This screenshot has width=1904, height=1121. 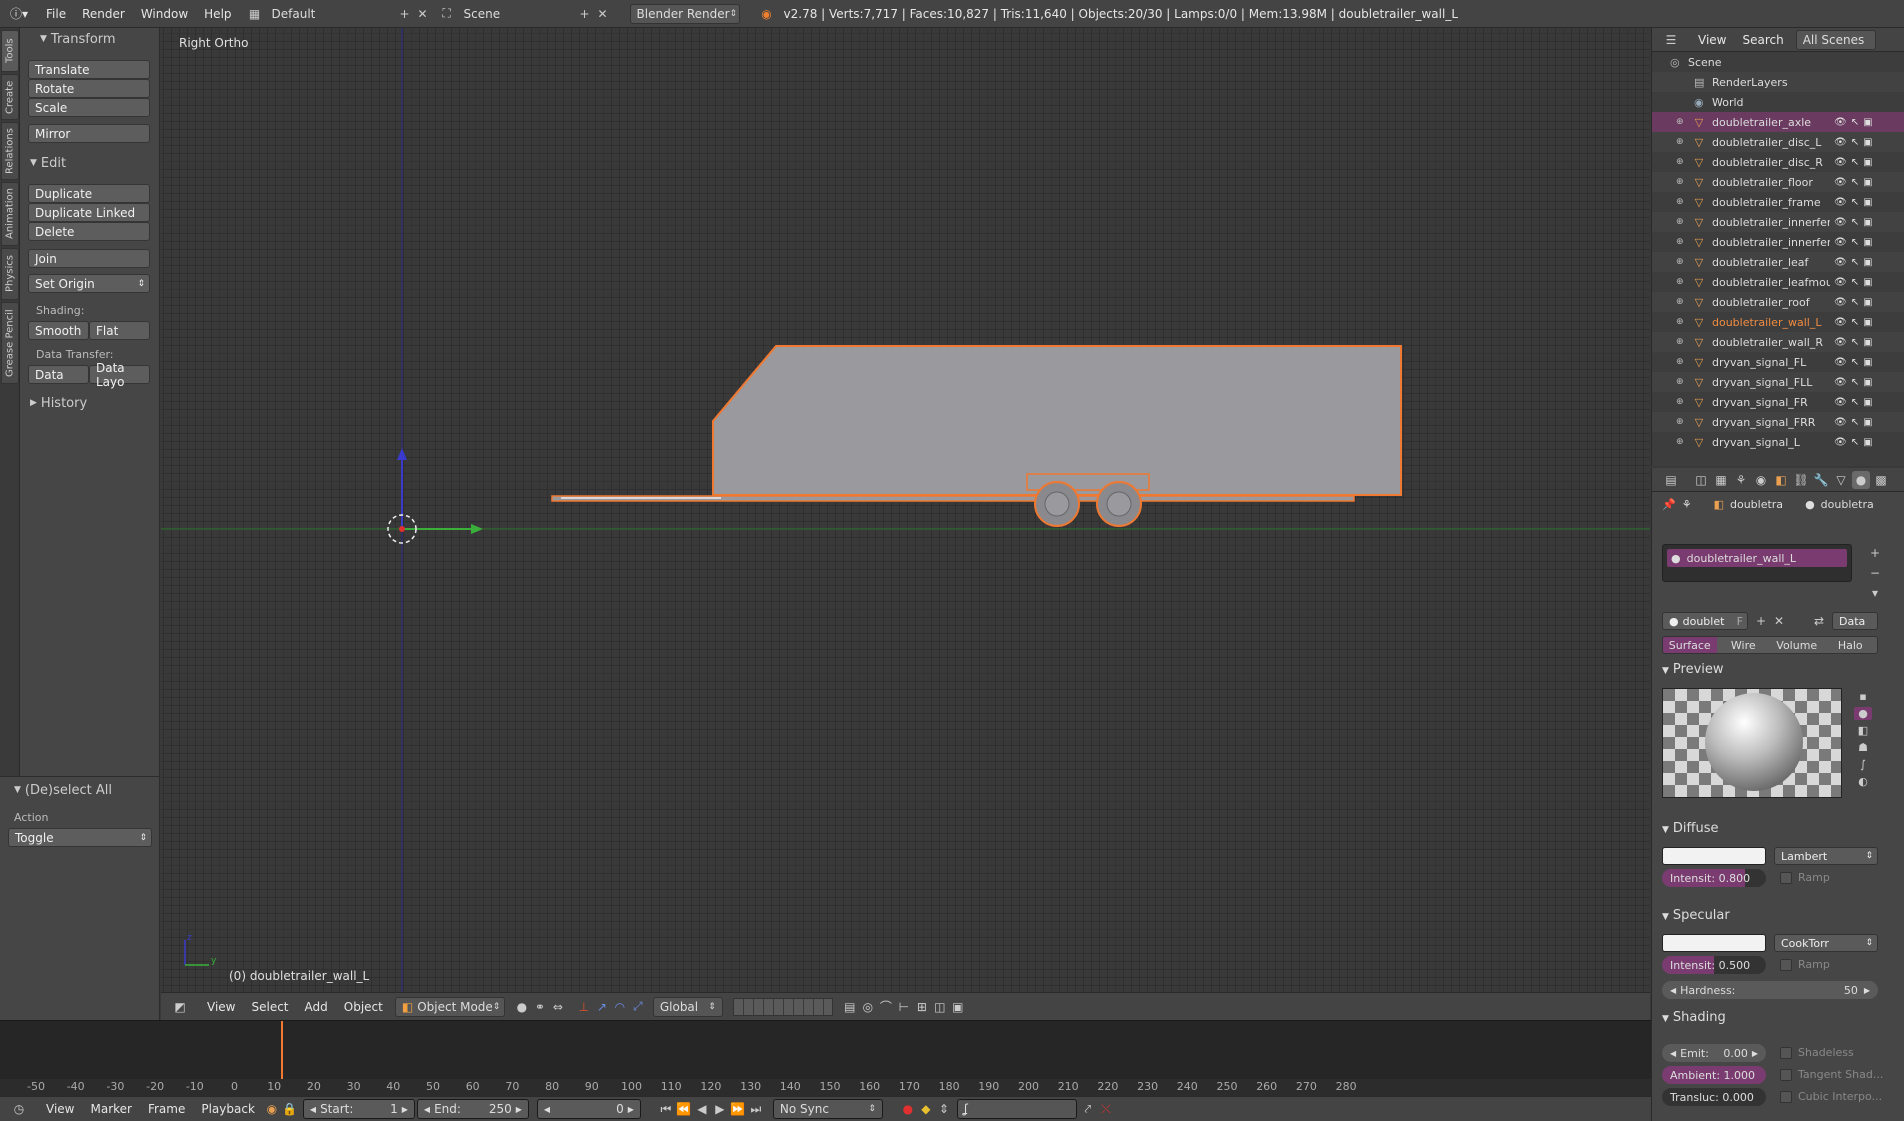 I want to click on menu-file: File, so click(x=56, y=14).